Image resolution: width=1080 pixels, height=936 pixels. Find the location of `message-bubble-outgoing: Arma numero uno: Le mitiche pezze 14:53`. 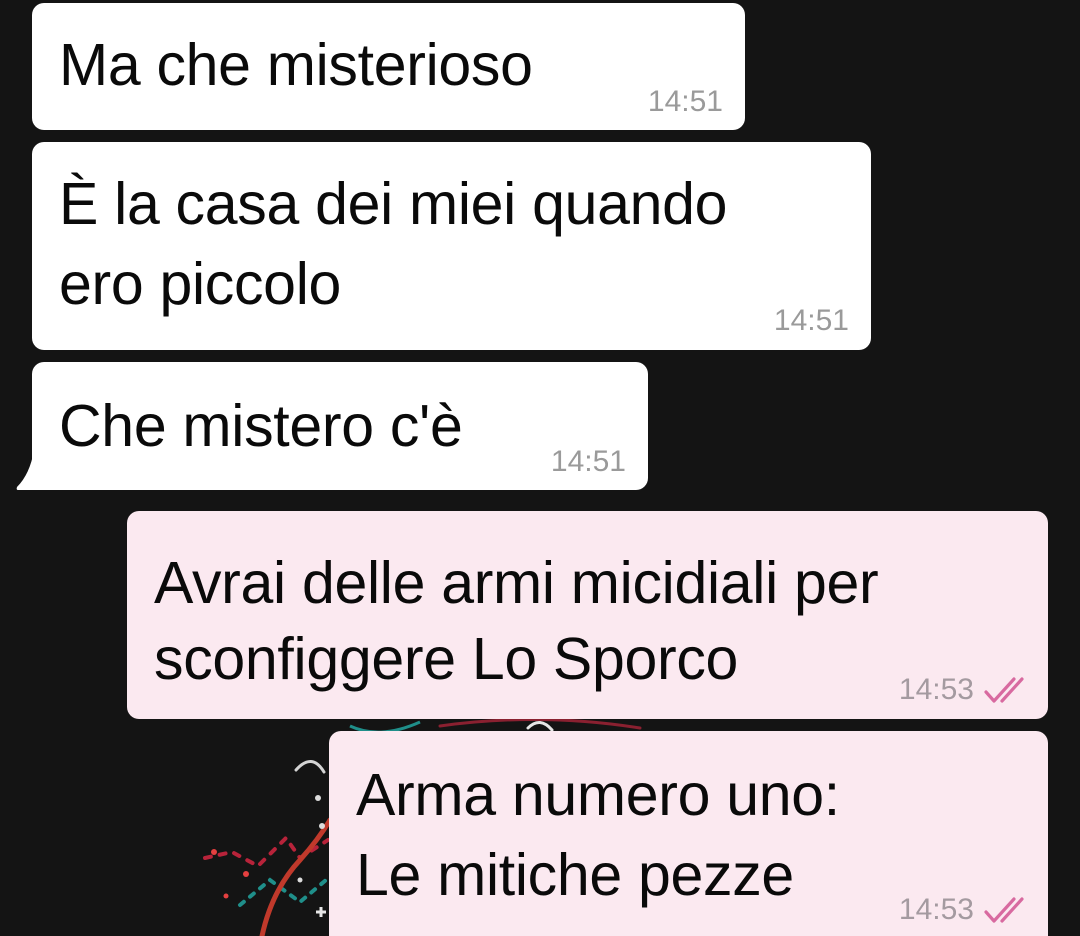

message-bubble-outgoing: Arma numero uno: Le mitiche pezze 14:53 is located at coordinates (688, 833).